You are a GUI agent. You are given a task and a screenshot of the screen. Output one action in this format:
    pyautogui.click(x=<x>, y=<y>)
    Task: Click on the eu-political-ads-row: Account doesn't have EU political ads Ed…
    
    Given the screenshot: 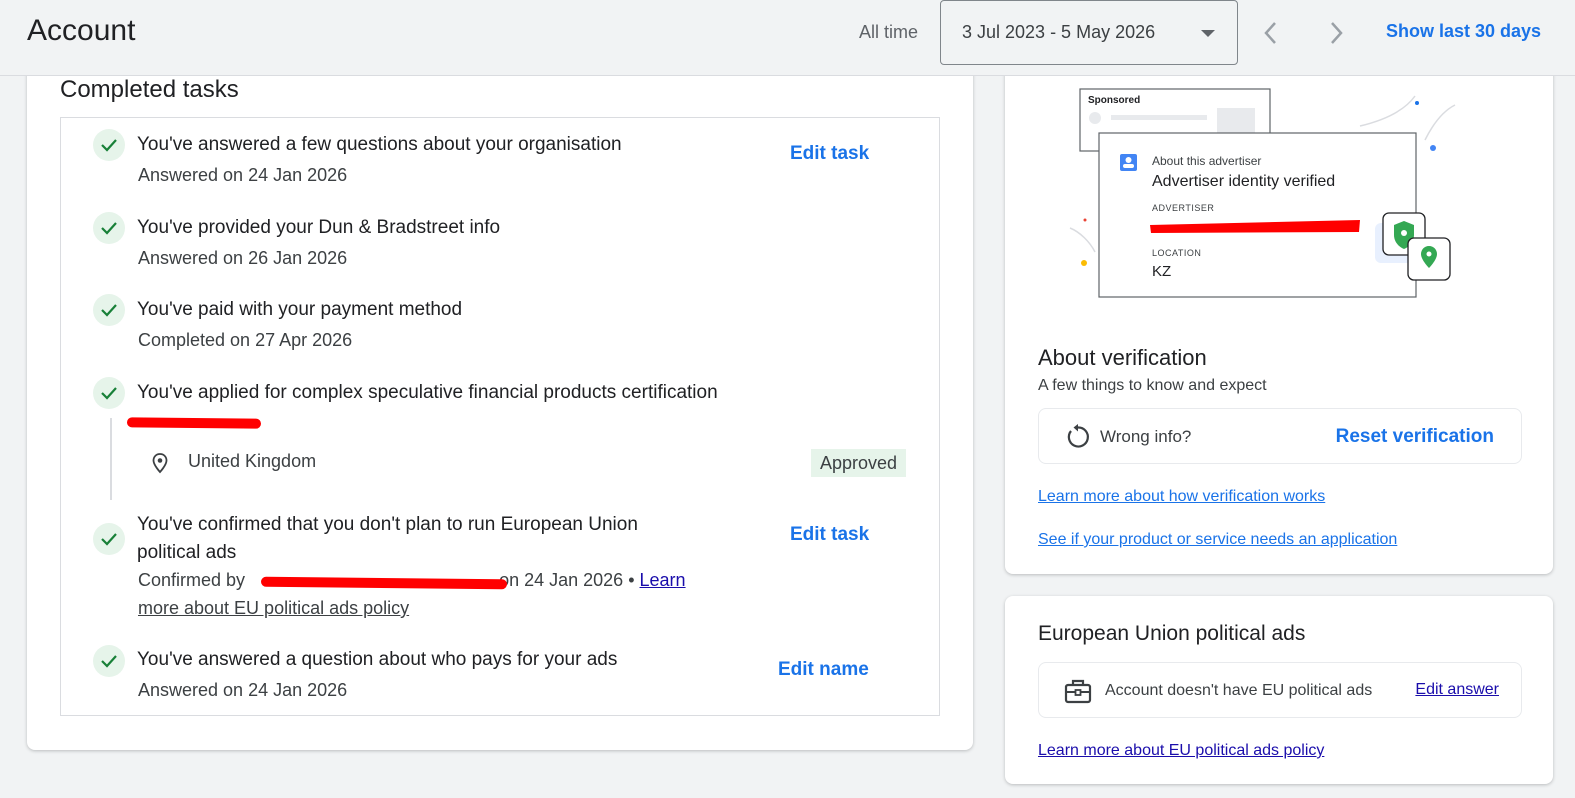 What is the action you would take?
    pyautogui.click(x=1280, y=690)
    